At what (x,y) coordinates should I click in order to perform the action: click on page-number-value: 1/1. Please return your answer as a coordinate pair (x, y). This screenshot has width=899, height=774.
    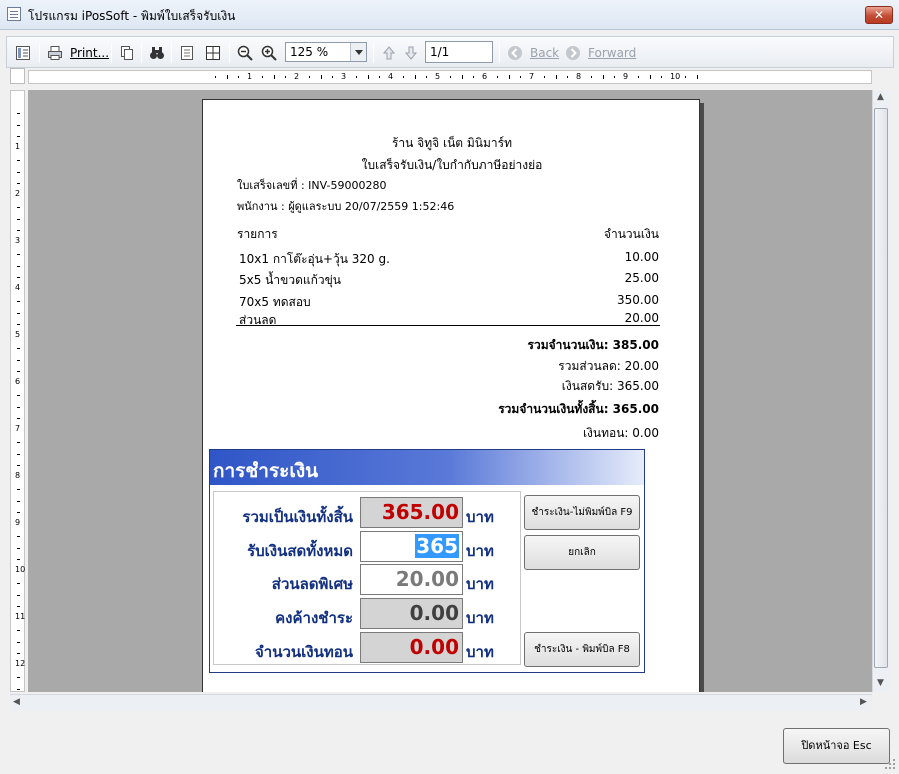
    Looking at the image, I should click on (440, 52).